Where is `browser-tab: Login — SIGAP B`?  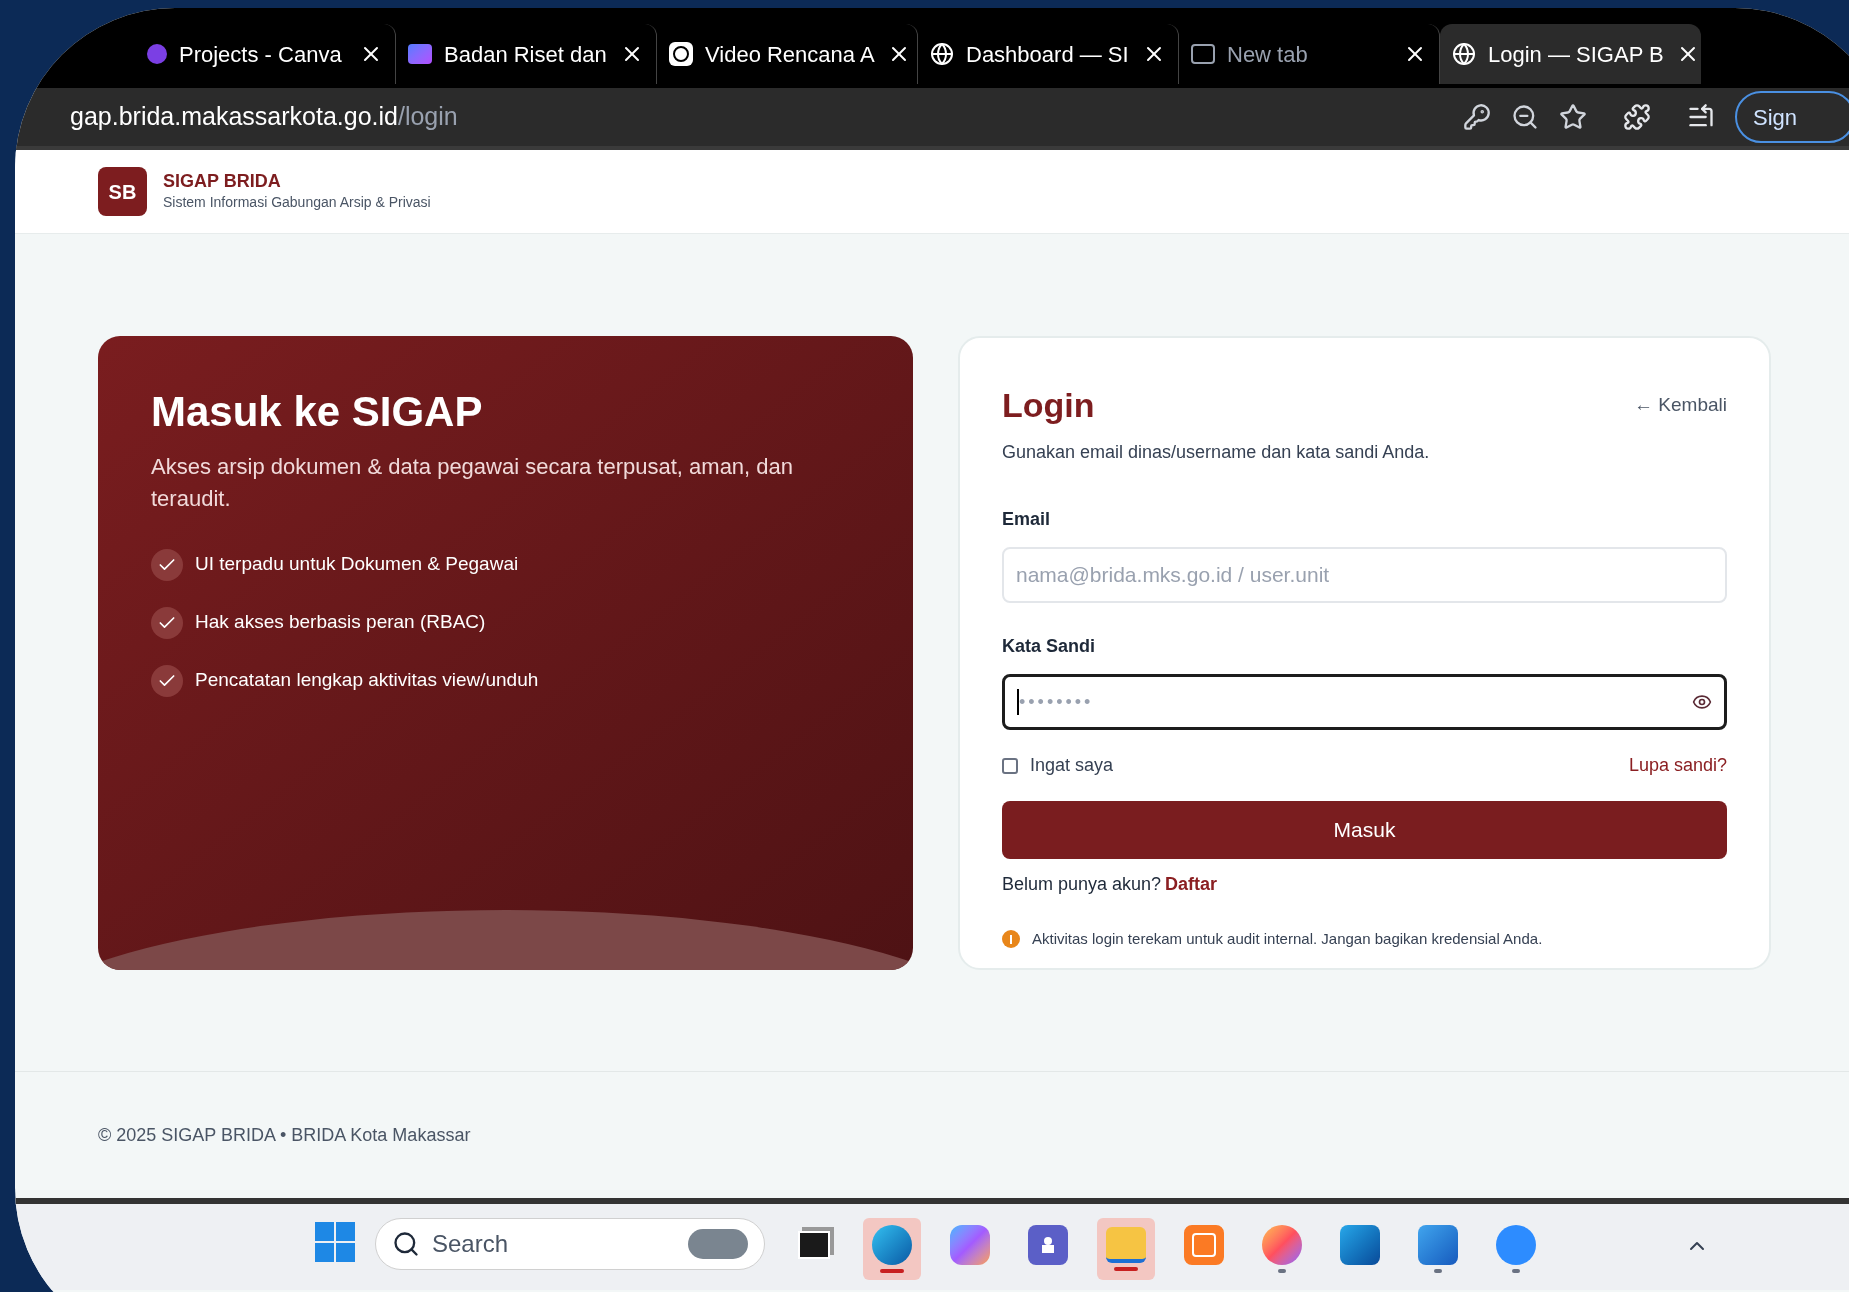
browser-tab: Login — SIGAP B is located at coordinates (1570, 54).